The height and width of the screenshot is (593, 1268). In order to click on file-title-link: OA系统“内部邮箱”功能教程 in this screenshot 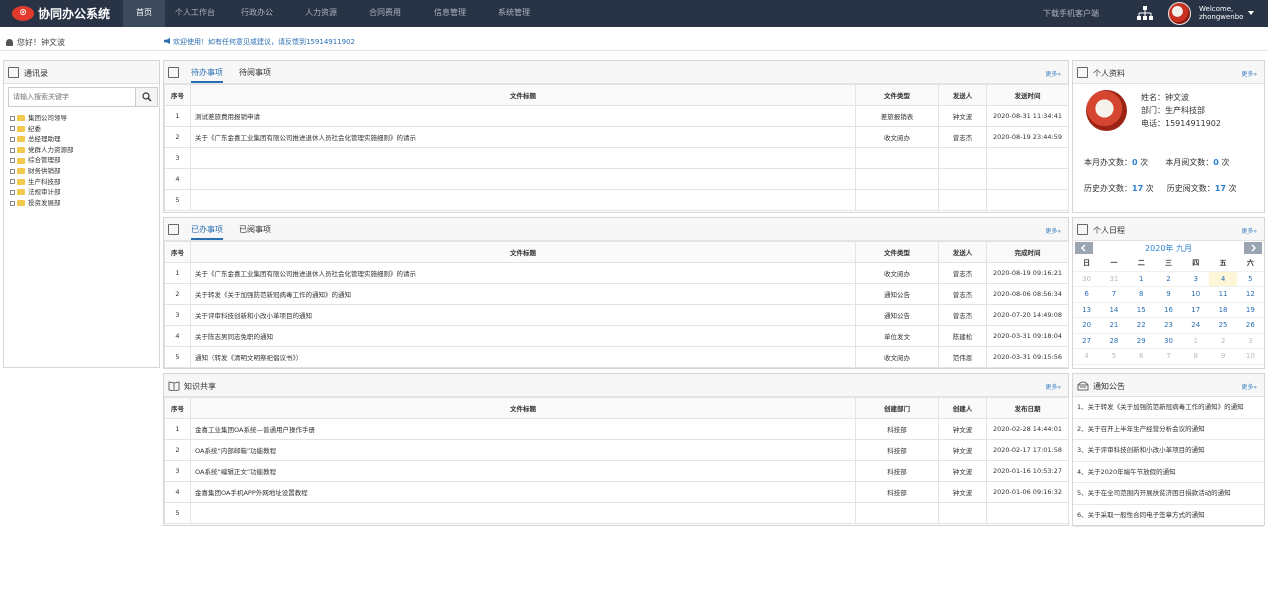, I will do `click(523, 450)`.